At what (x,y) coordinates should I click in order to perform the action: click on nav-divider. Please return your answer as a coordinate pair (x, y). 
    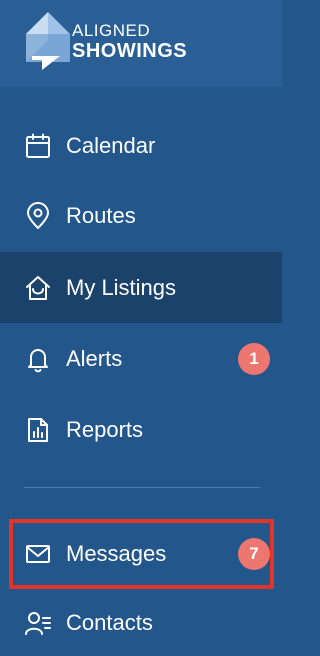
    Looking at the image, I should click on (142, 487).